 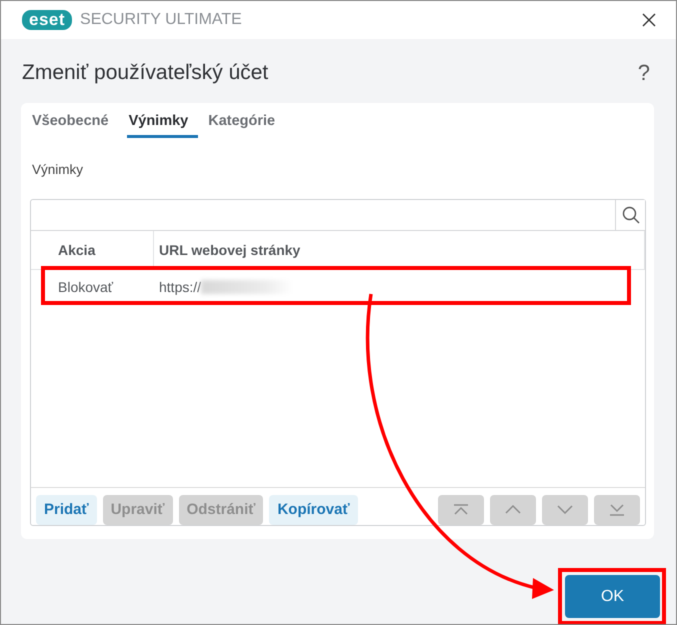 What do you see at coordinates (617, 510) in the screenshot?
I see `move-bottom-icon` at bounding box center [617, 510].